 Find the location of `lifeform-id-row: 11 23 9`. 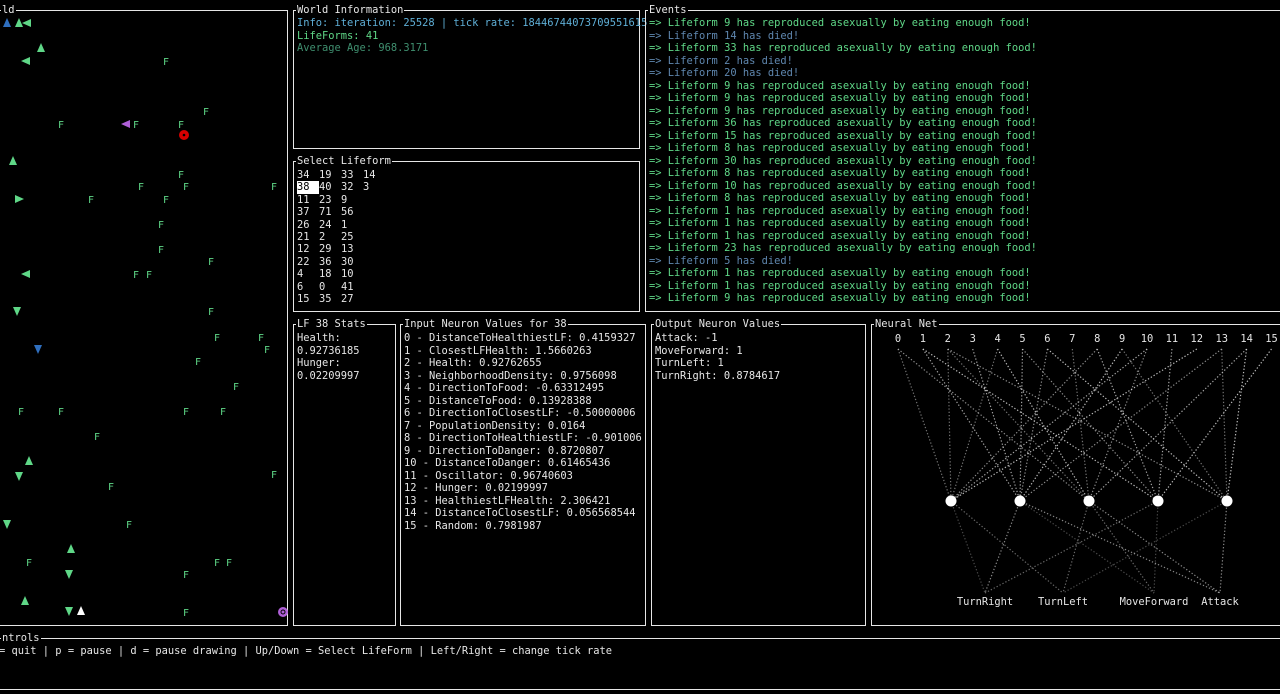

lifeform-id-row: 11 23 9 is located at coordinates (341, 200).